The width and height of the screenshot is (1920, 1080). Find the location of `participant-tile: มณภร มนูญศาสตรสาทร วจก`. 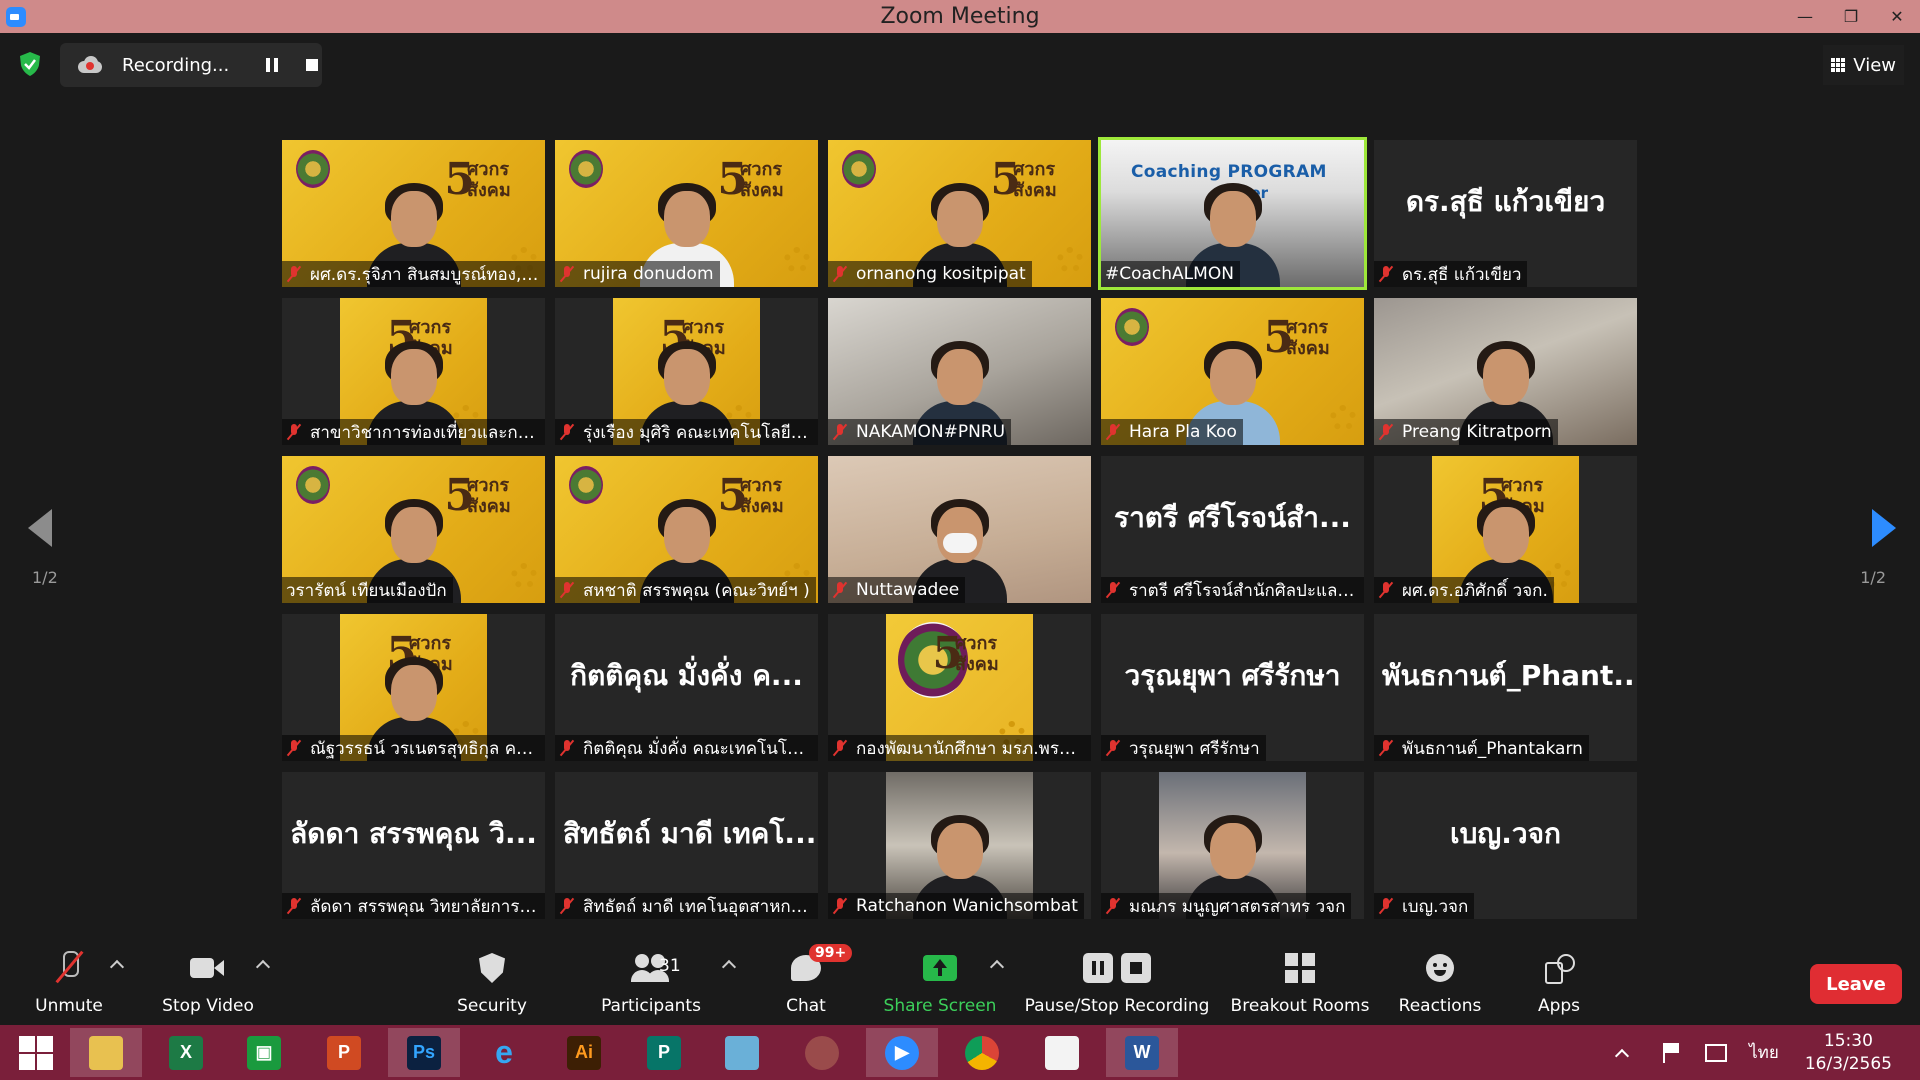

participant-tile: มณภร มนูญศาสตรสาทร วจก is located at coordinates (1232, 845).